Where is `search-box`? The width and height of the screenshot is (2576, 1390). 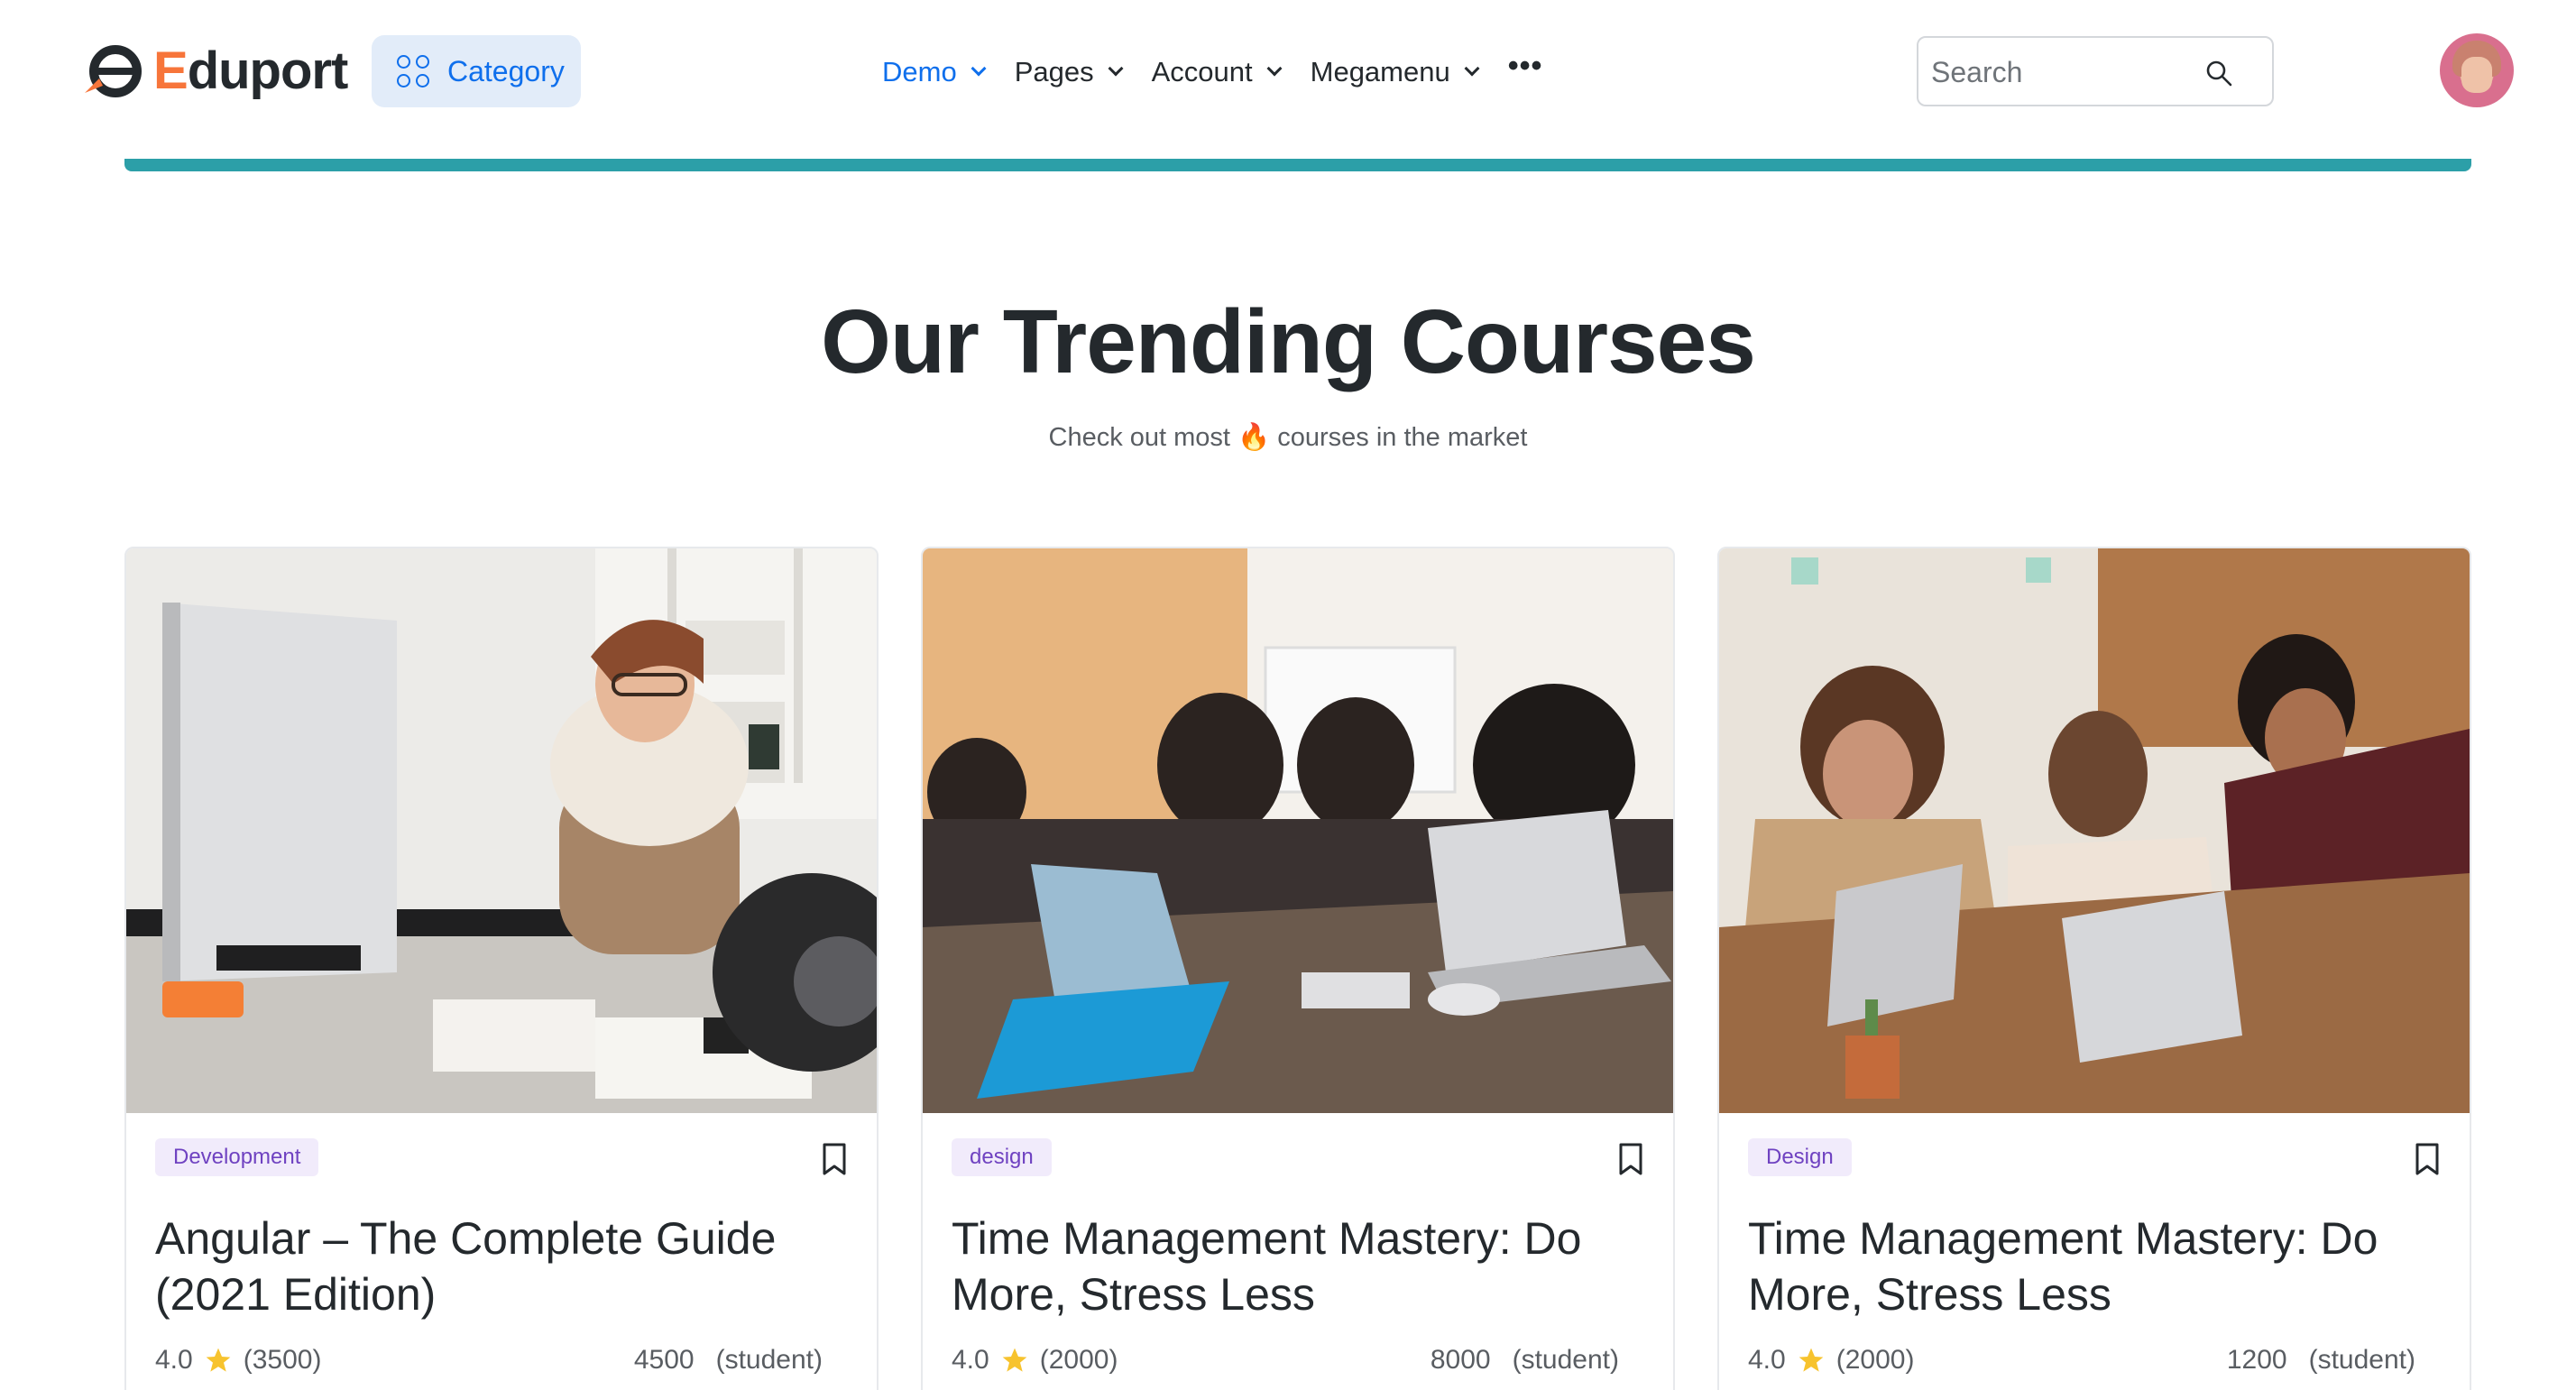 search-box is located at coordinates (2095, 71).